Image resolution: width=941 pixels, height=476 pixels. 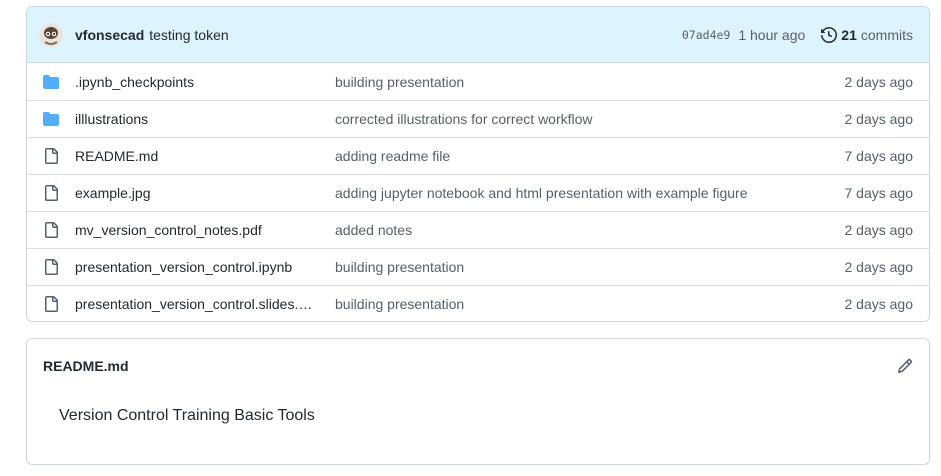 What do you see at coordinates (772, 34) in the screenshot?
I see `commit-time: 1 hour ago` at bounding box center [772, 34].